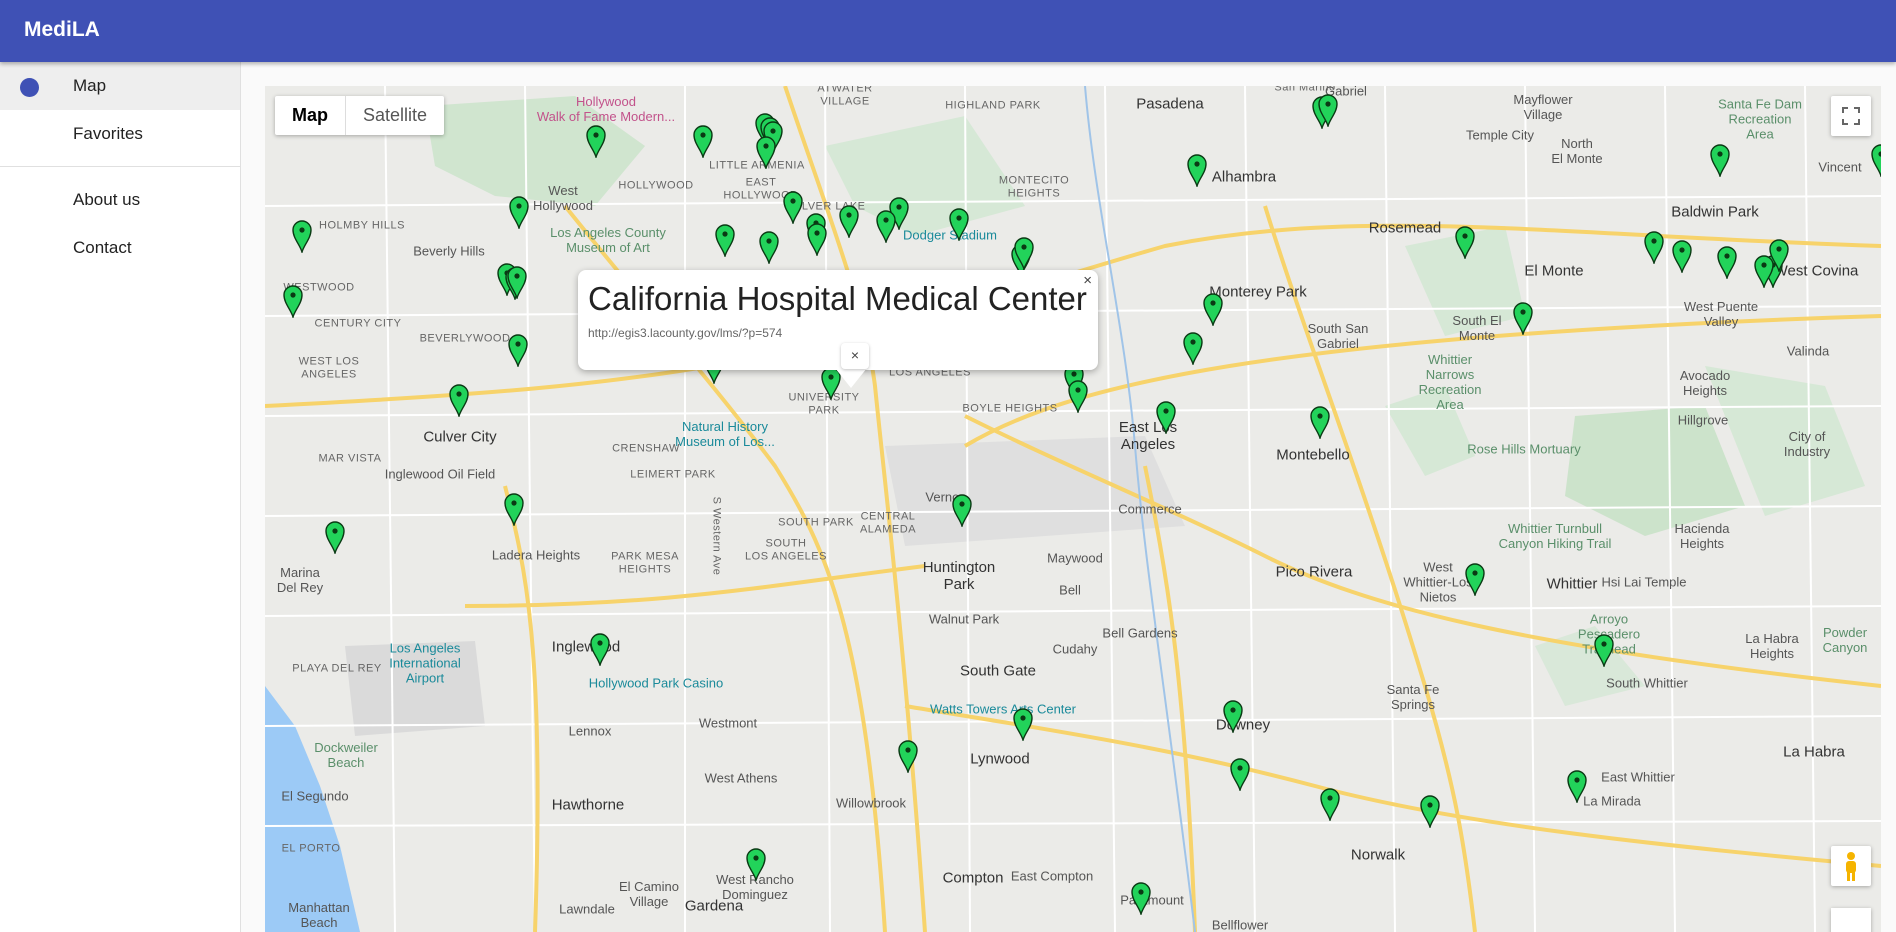  Describe the element at coordinates (888, 522) in the screenshot. I see `map-label-central-alameda: CENTRAL ALAMEDA` at that location.